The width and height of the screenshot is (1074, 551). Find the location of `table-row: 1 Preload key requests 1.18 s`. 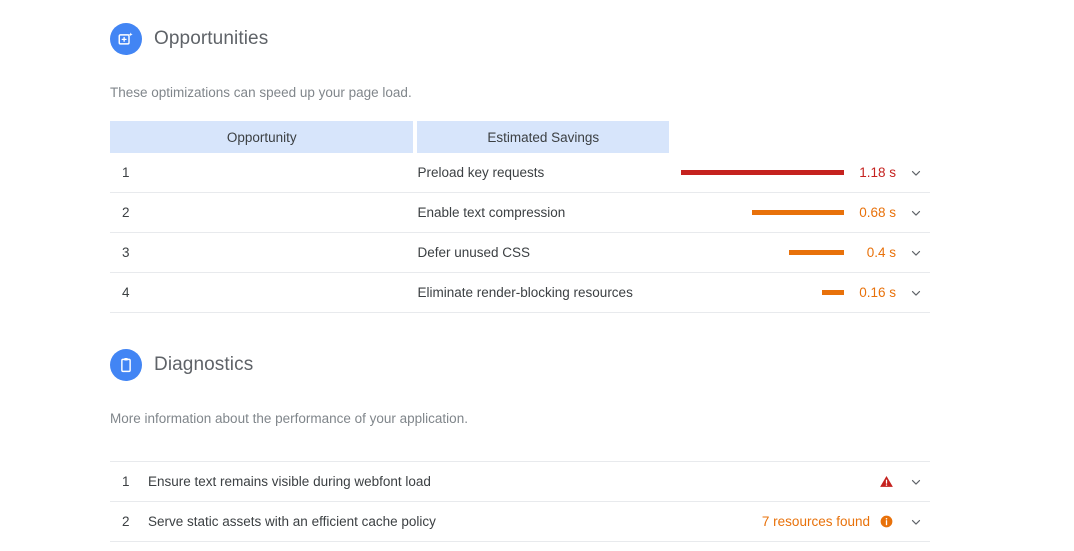

table-row: 1 Preload key requests 1.18 s is located at coordinates (520, 173).